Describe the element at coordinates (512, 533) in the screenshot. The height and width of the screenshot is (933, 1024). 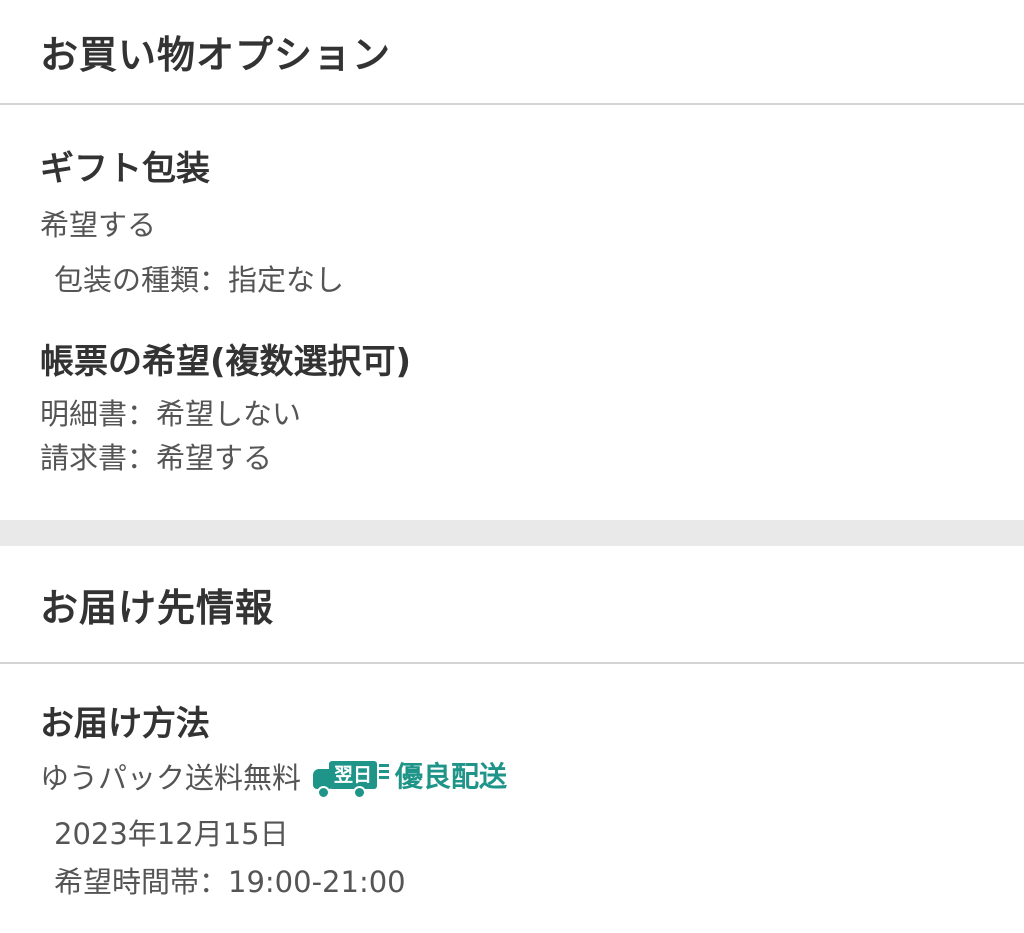
I see `section-divider` at that location.